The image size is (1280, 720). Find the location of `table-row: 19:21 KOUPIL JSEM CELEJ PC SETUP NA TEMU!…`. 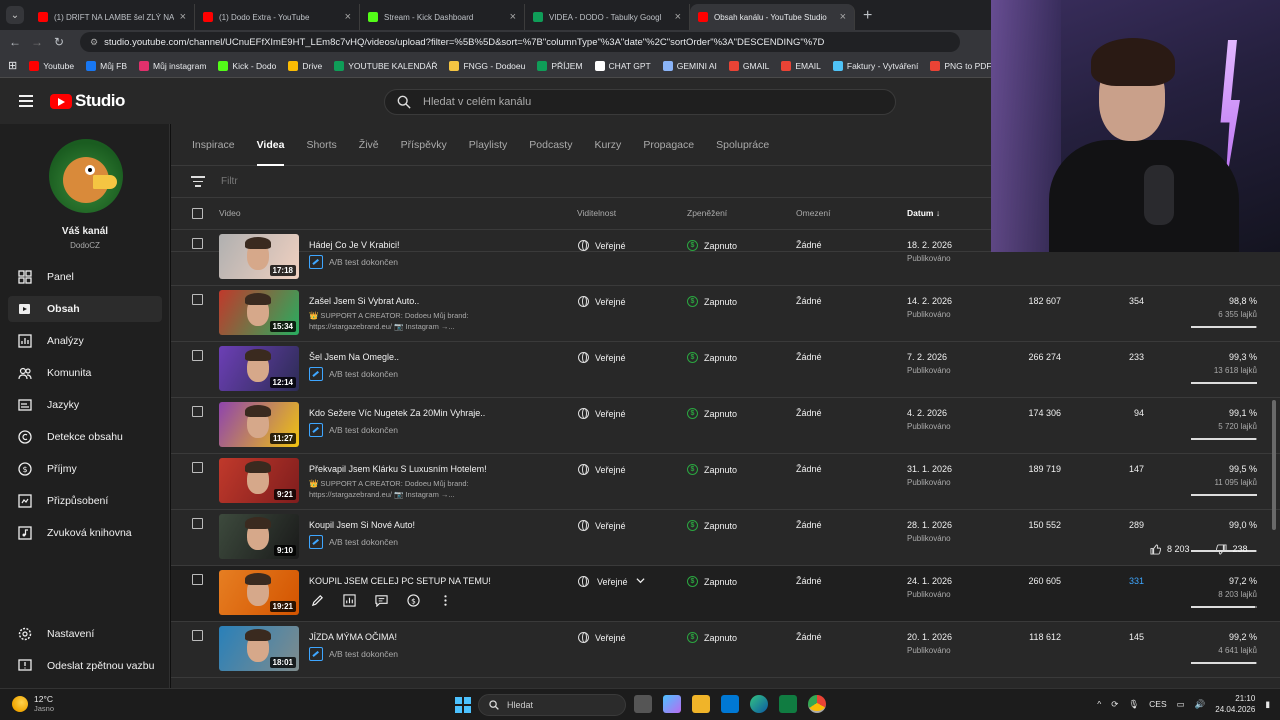

table-row: 19:21 KOUPIL JSEM CELEJ PC SETUP NA TEMU!… is located at coordinates (725, 594).